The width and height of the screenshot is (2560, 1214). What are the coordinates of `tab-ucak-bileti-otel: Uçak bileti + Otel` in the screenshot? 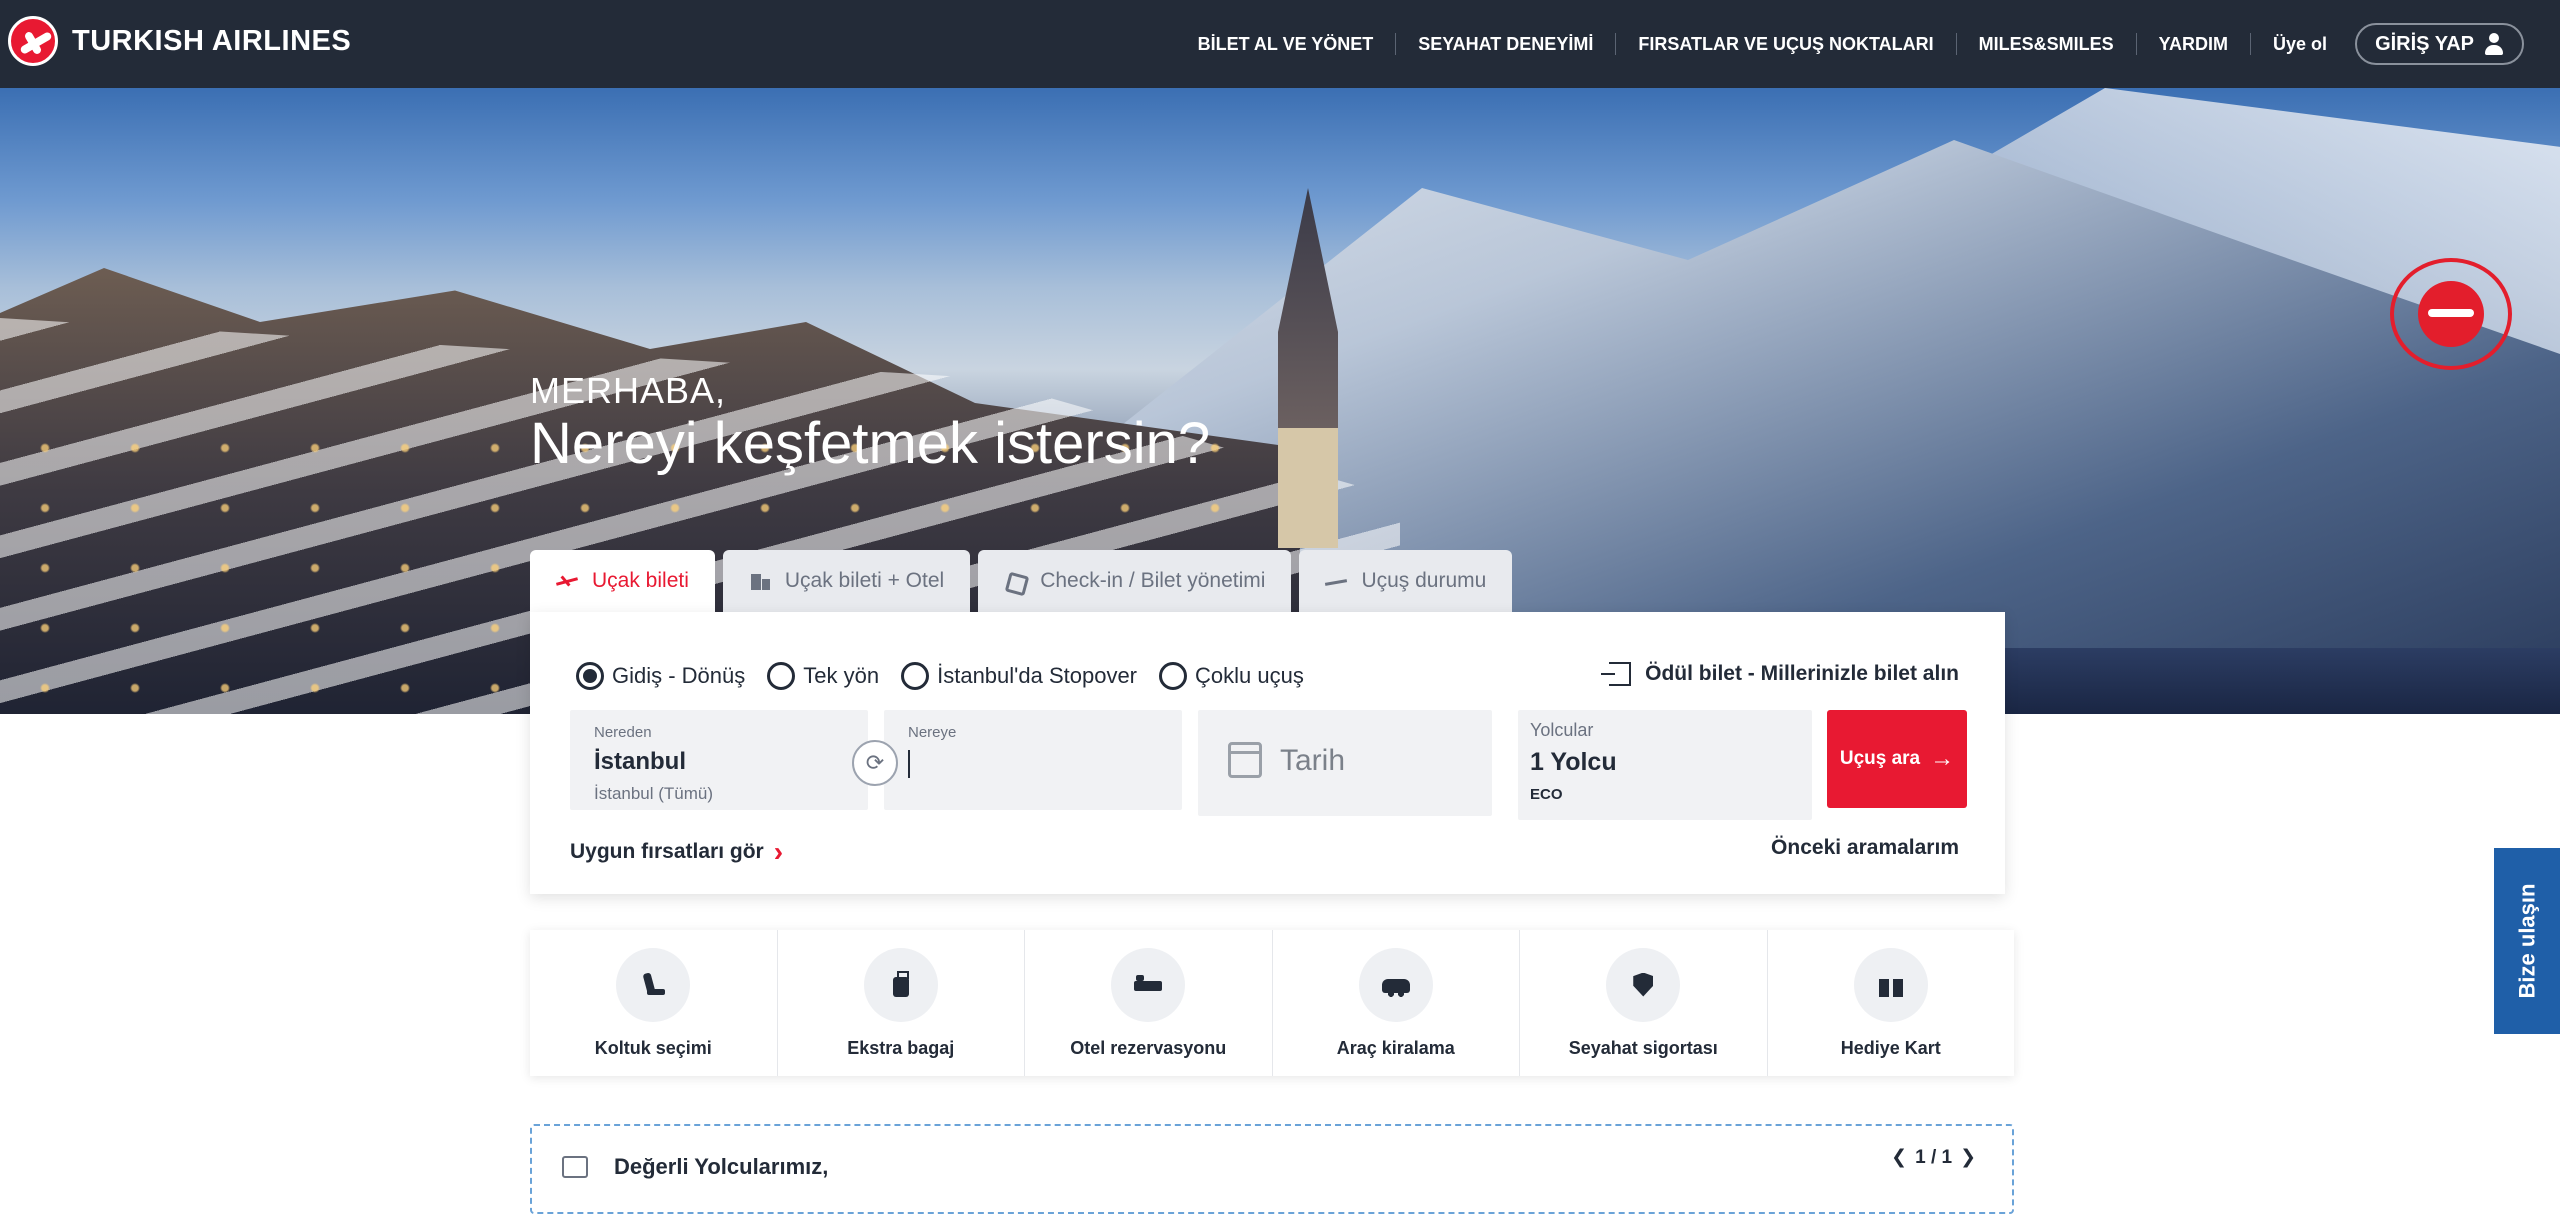 It's located at (846, 581).